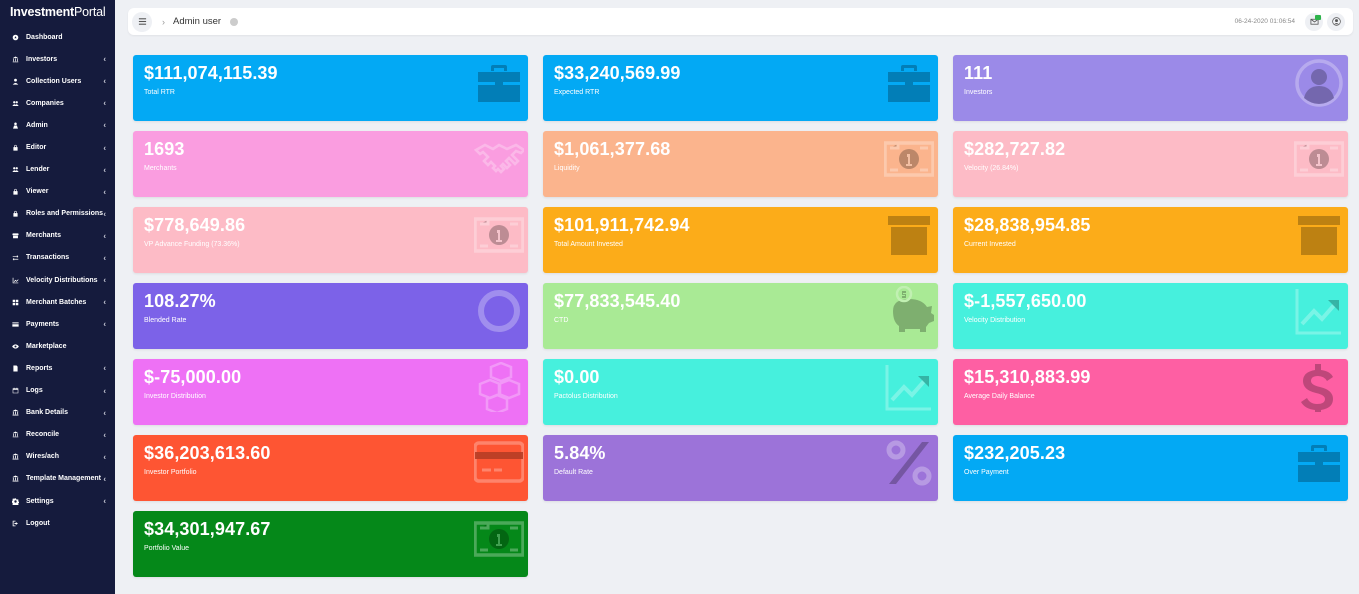 The height and width of the screenshot is (594, 1359). I want to click on sidebar-item-bank-details: Bank Details ‹, so click(57, 413).